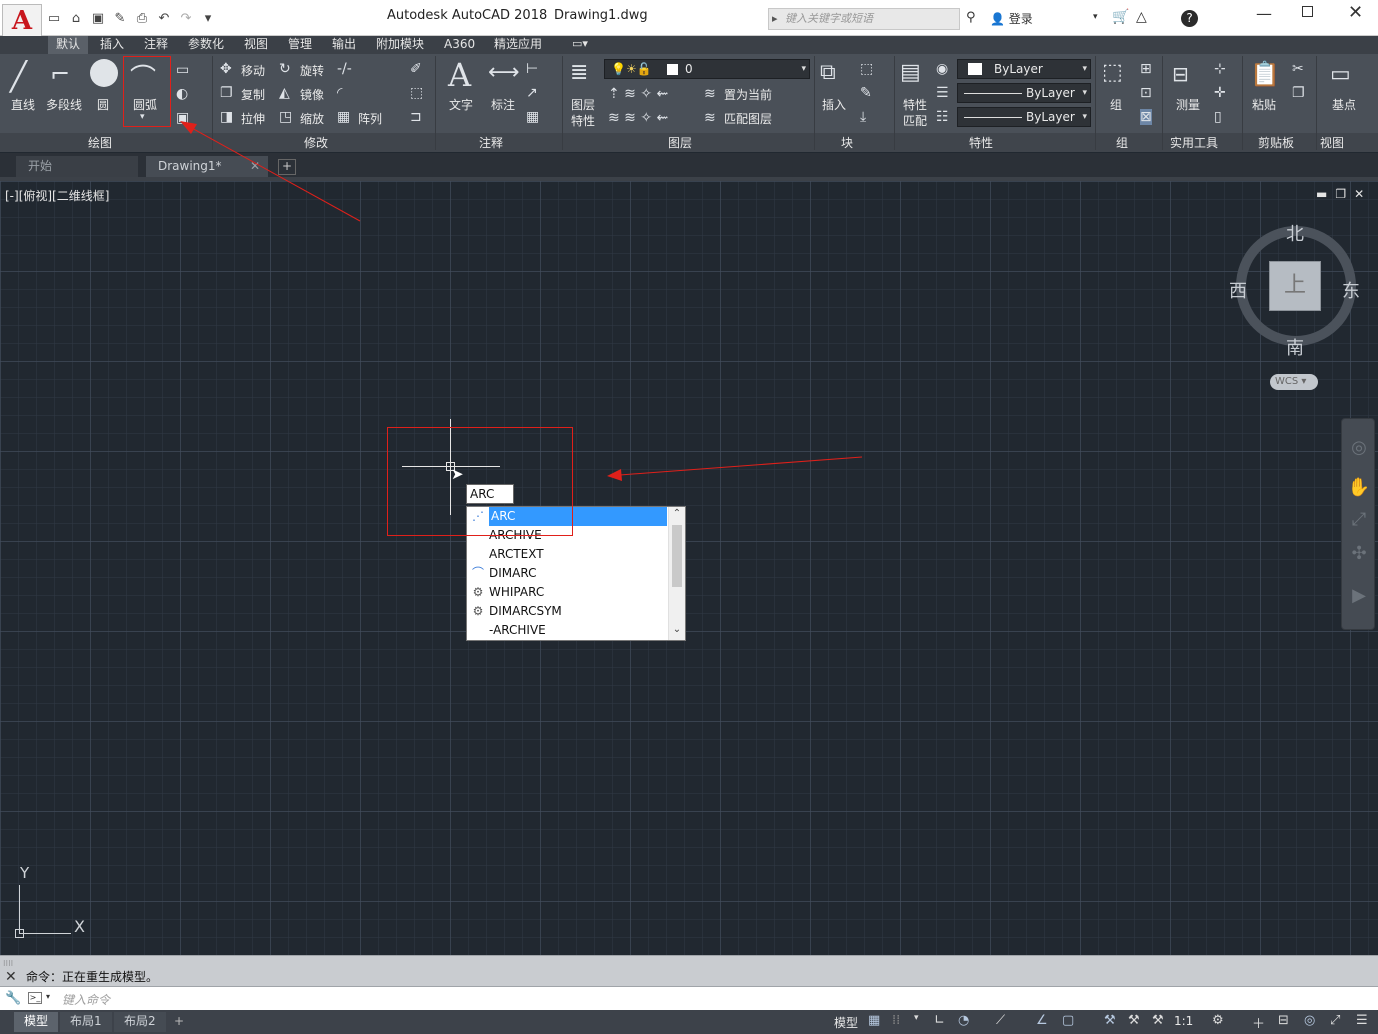  I want to click on search-input: 键入关键字或短语, so click(864, 19).